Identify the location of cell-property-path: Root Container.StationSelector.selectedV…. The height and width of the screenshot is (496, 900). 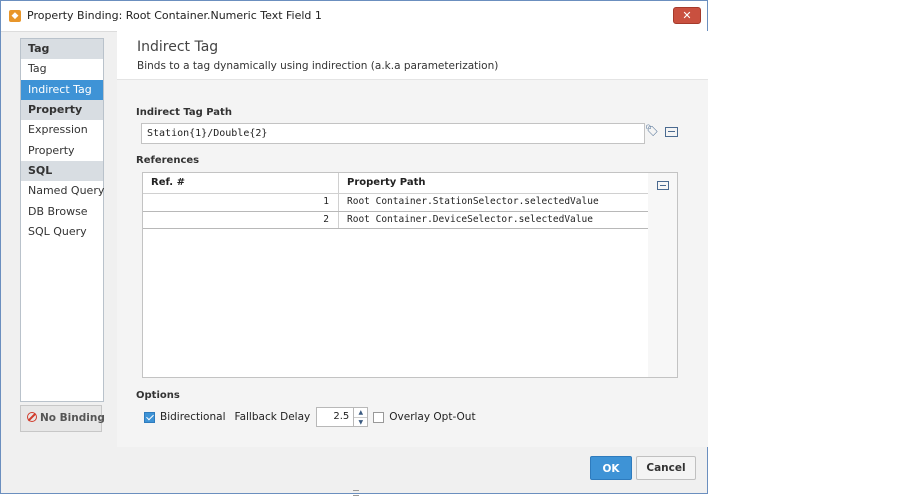
(469, 202).